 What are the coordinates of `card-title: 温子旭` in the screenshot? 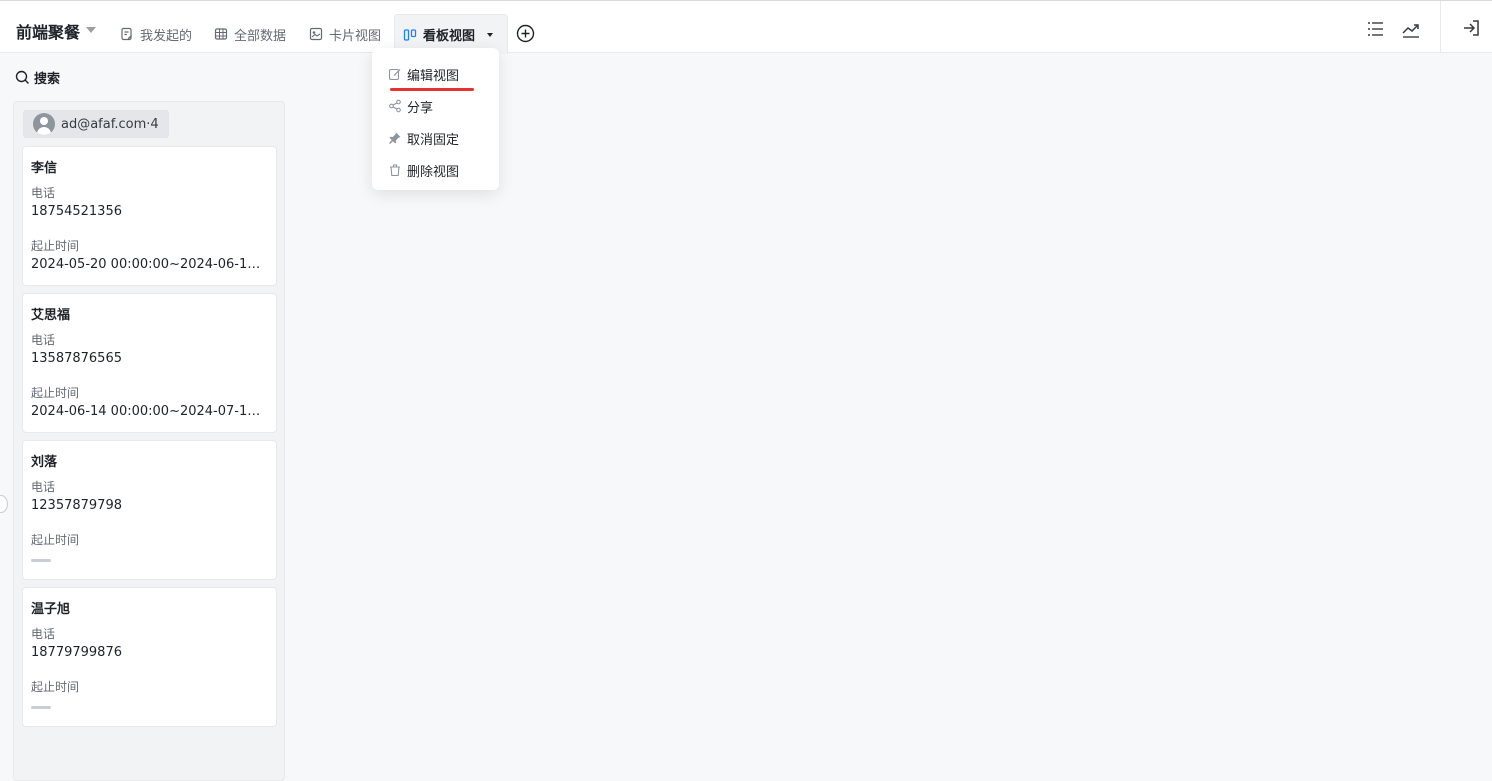 It's located at (51, 609).